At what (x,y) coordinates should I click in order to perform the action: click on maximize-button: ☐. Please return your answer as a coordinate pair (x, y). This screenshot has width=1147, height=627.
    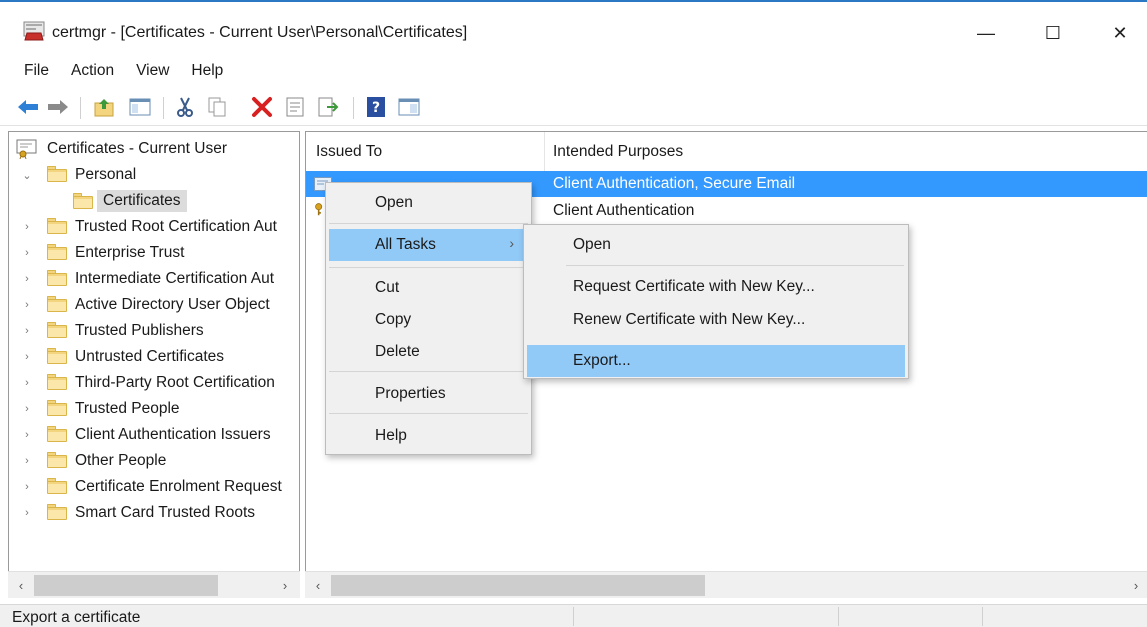
    Looking at the image, I should click on (1053, 33).